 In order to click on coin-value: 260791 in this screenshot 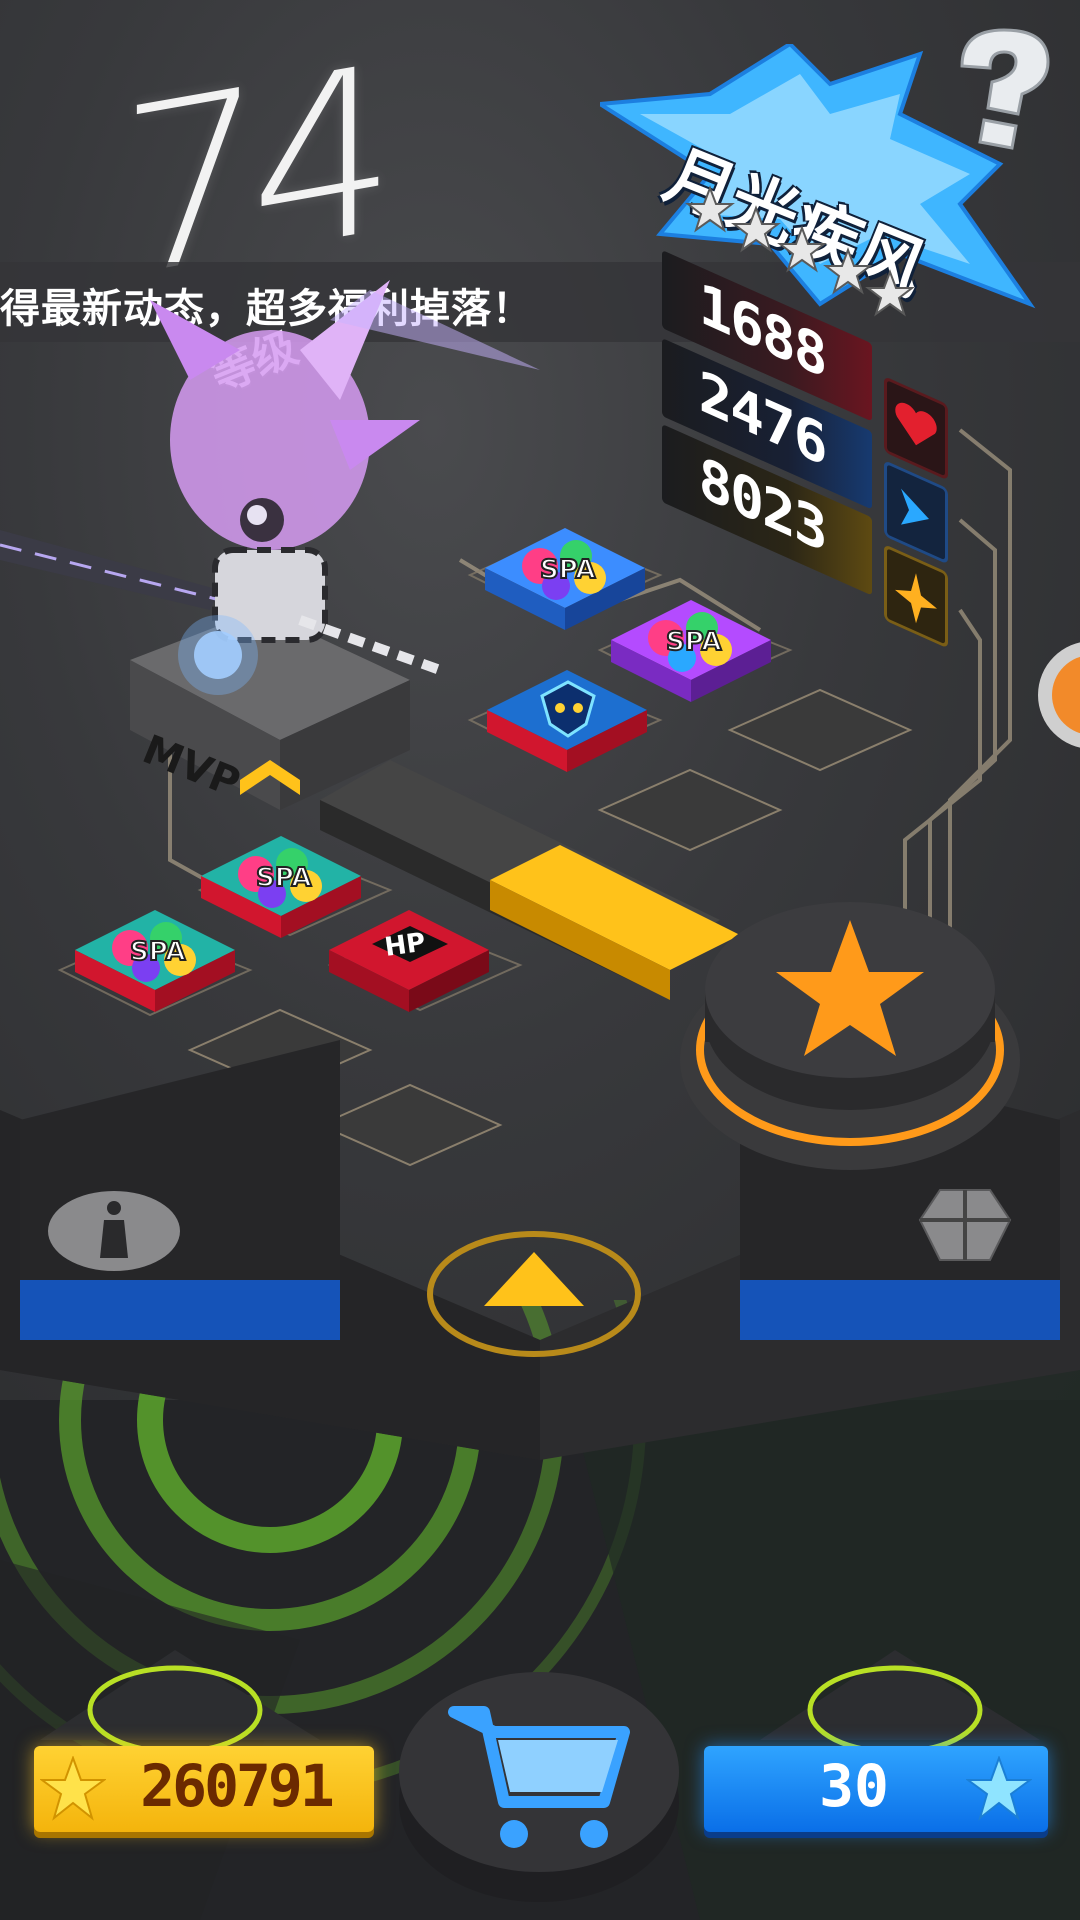, I will do `click(237, 1786)`.